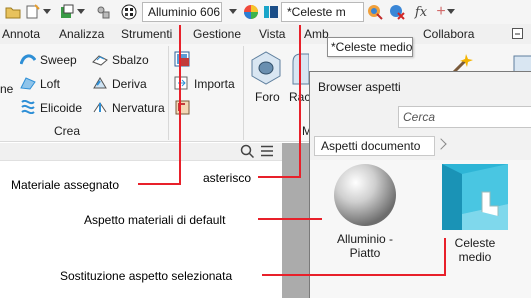 This screenshot has height=298, width=531. What do you see at coordinates (155, 220) in the screenshot?
I see `annotation-default-appearance: Aspetto materiali di default` at bounding box center [155, 220].